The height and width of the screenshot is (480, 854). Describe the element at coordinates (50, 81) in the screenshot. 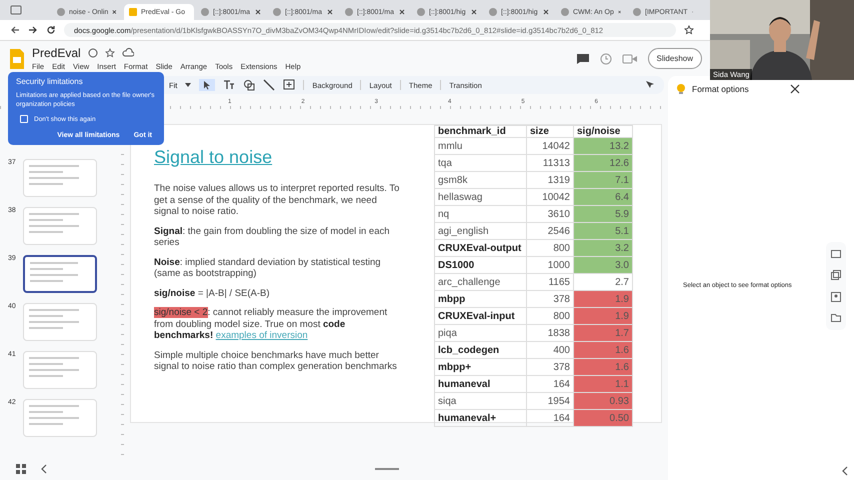

I see `popup-title: Security limitations` at that location.